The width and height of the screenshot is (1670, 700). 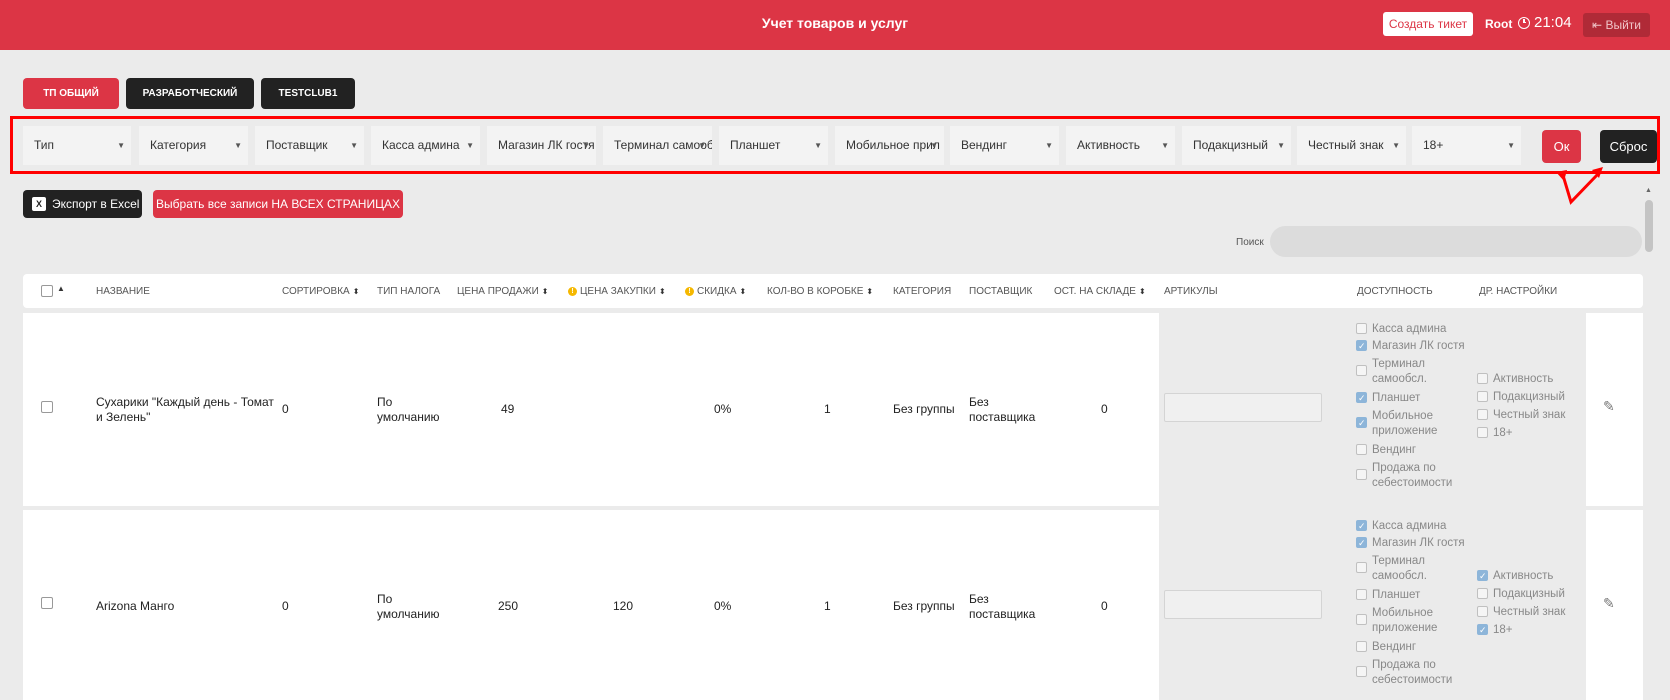 What do you see at coordinates (1412, 475) in the screenshot?
I see `availability-label: Продажа по себестоимости` at bounding box center [1412, 475].